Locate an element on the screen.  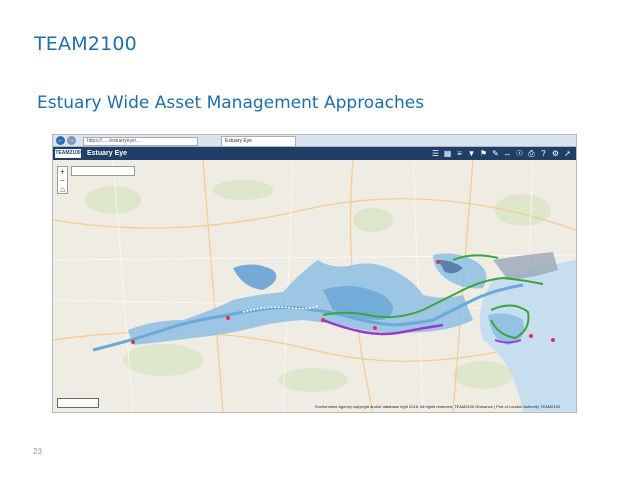
zoom-in-button: + is located at coordinates (62, 171).